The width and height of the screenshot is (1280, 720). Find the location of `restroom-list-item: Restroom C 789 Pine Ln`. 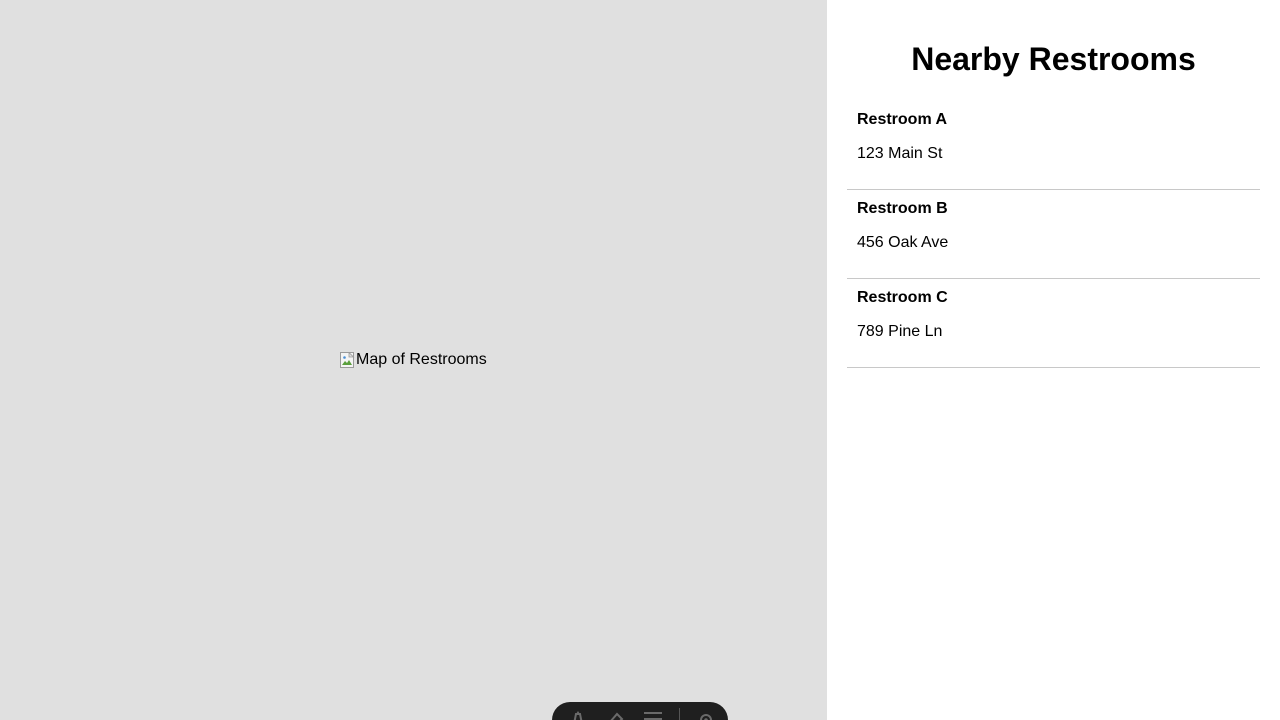

restroom-list-item: Restroom C 789 Pine Ln is located at coordinates (1053, 323).